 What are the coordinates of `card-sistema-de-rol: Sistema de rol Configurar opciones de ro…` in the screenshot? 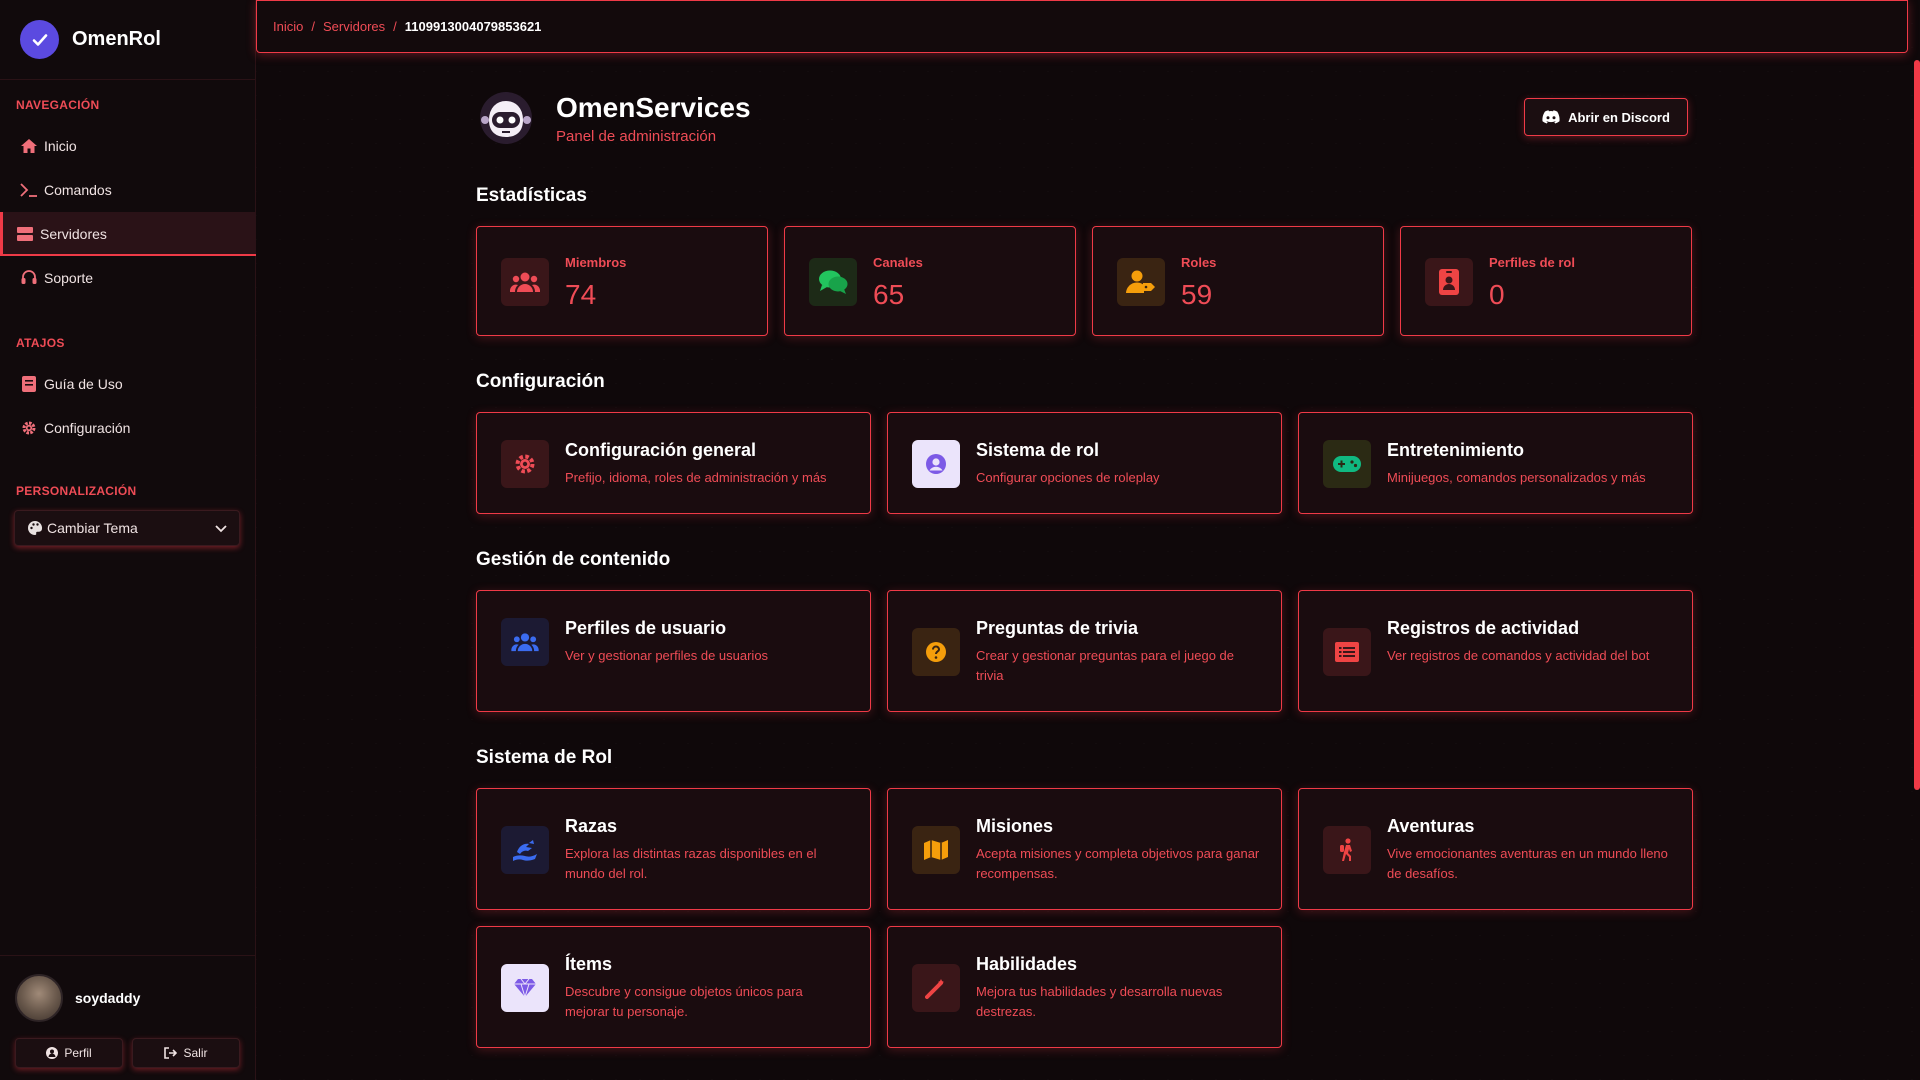 It's located at (1084, 463).